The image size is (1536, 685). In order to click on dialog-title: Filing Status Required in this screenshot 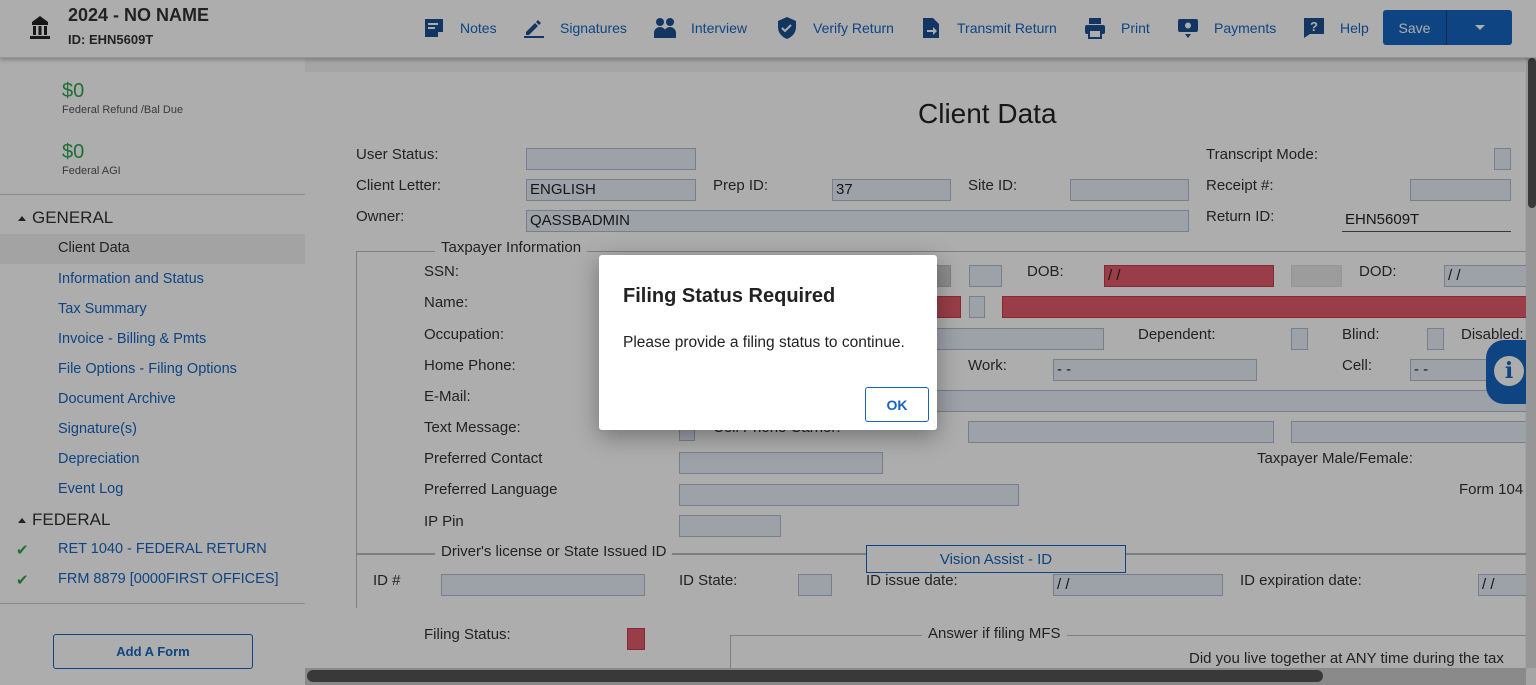, I will do `click(729, 296)`.